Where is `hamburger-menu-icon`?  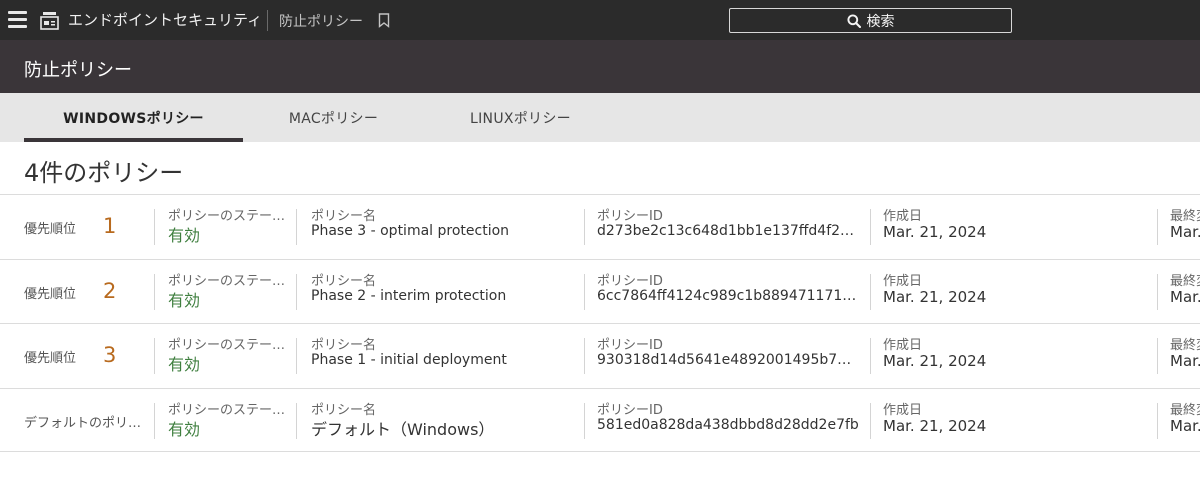
hamburger-menu-icon is located at coordinates (17, 20).